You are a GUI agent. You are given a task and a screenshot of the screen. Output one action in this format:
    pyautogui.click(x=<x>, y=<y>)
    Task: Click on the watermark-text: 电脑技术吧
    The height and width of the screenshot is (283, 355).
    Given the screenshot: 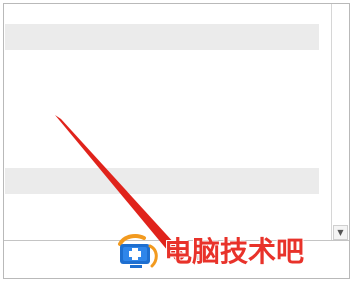 What is the action you would take?
    pyautogui.click(x=234, y=251)
    